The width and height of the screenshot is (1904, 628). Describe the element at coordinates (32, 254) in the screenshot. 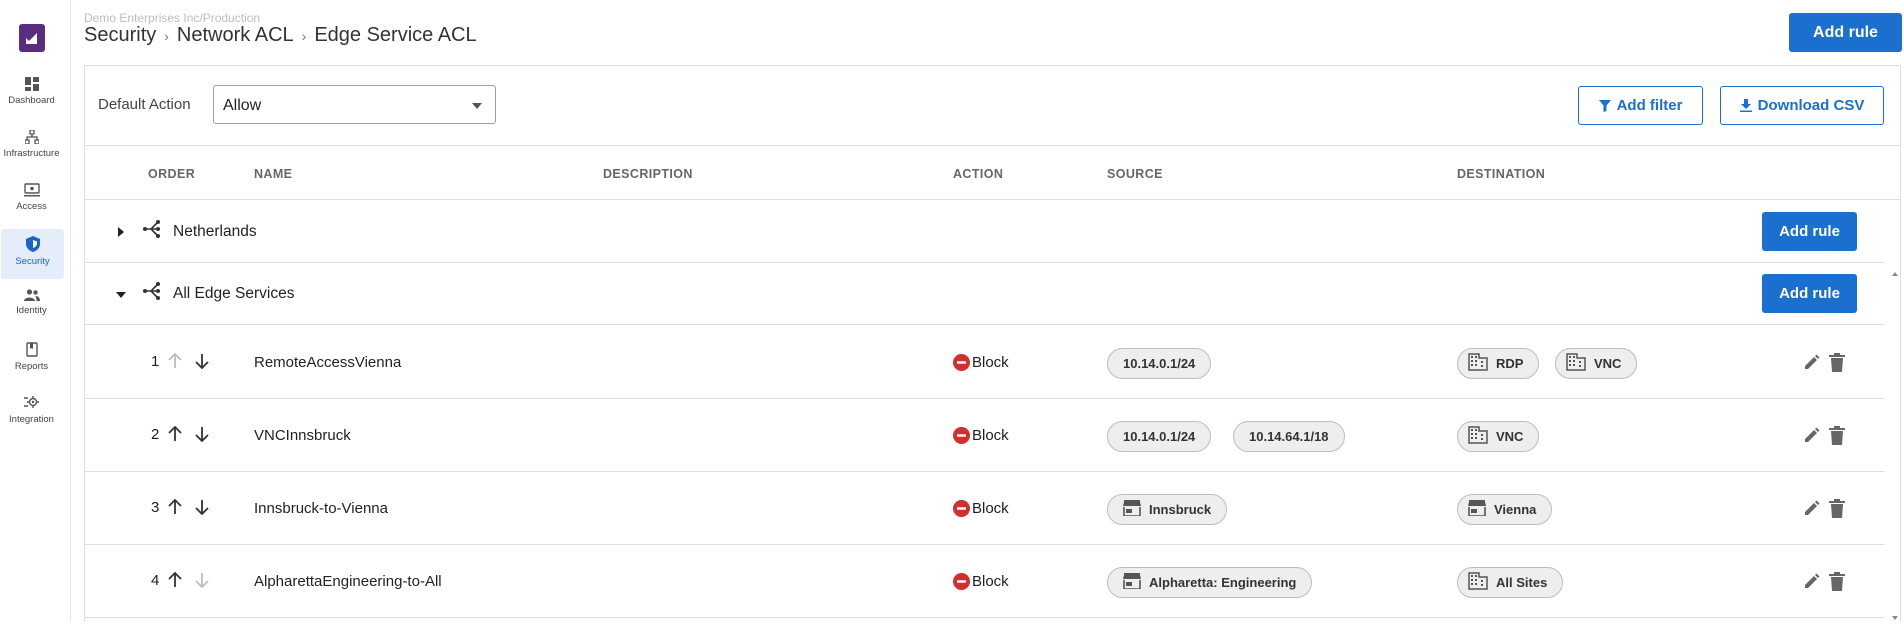

I see `sidebar-item-security: Security` at that location.